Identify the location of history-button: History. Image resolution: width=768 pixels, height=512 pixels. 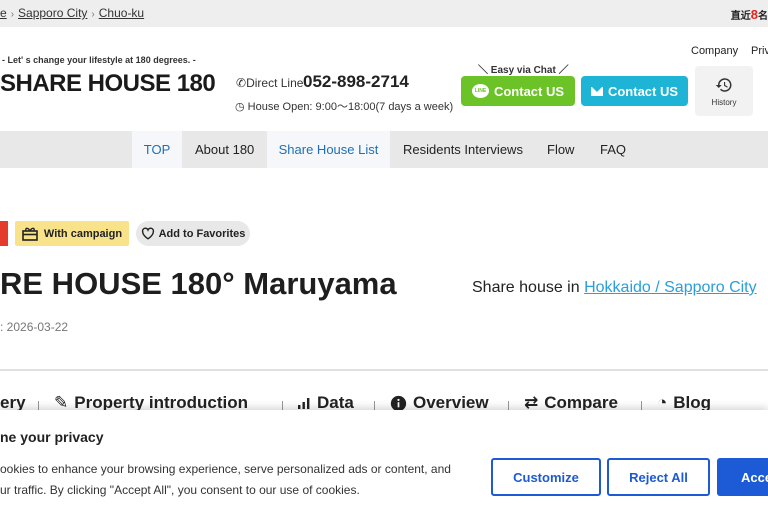
(724, 91).